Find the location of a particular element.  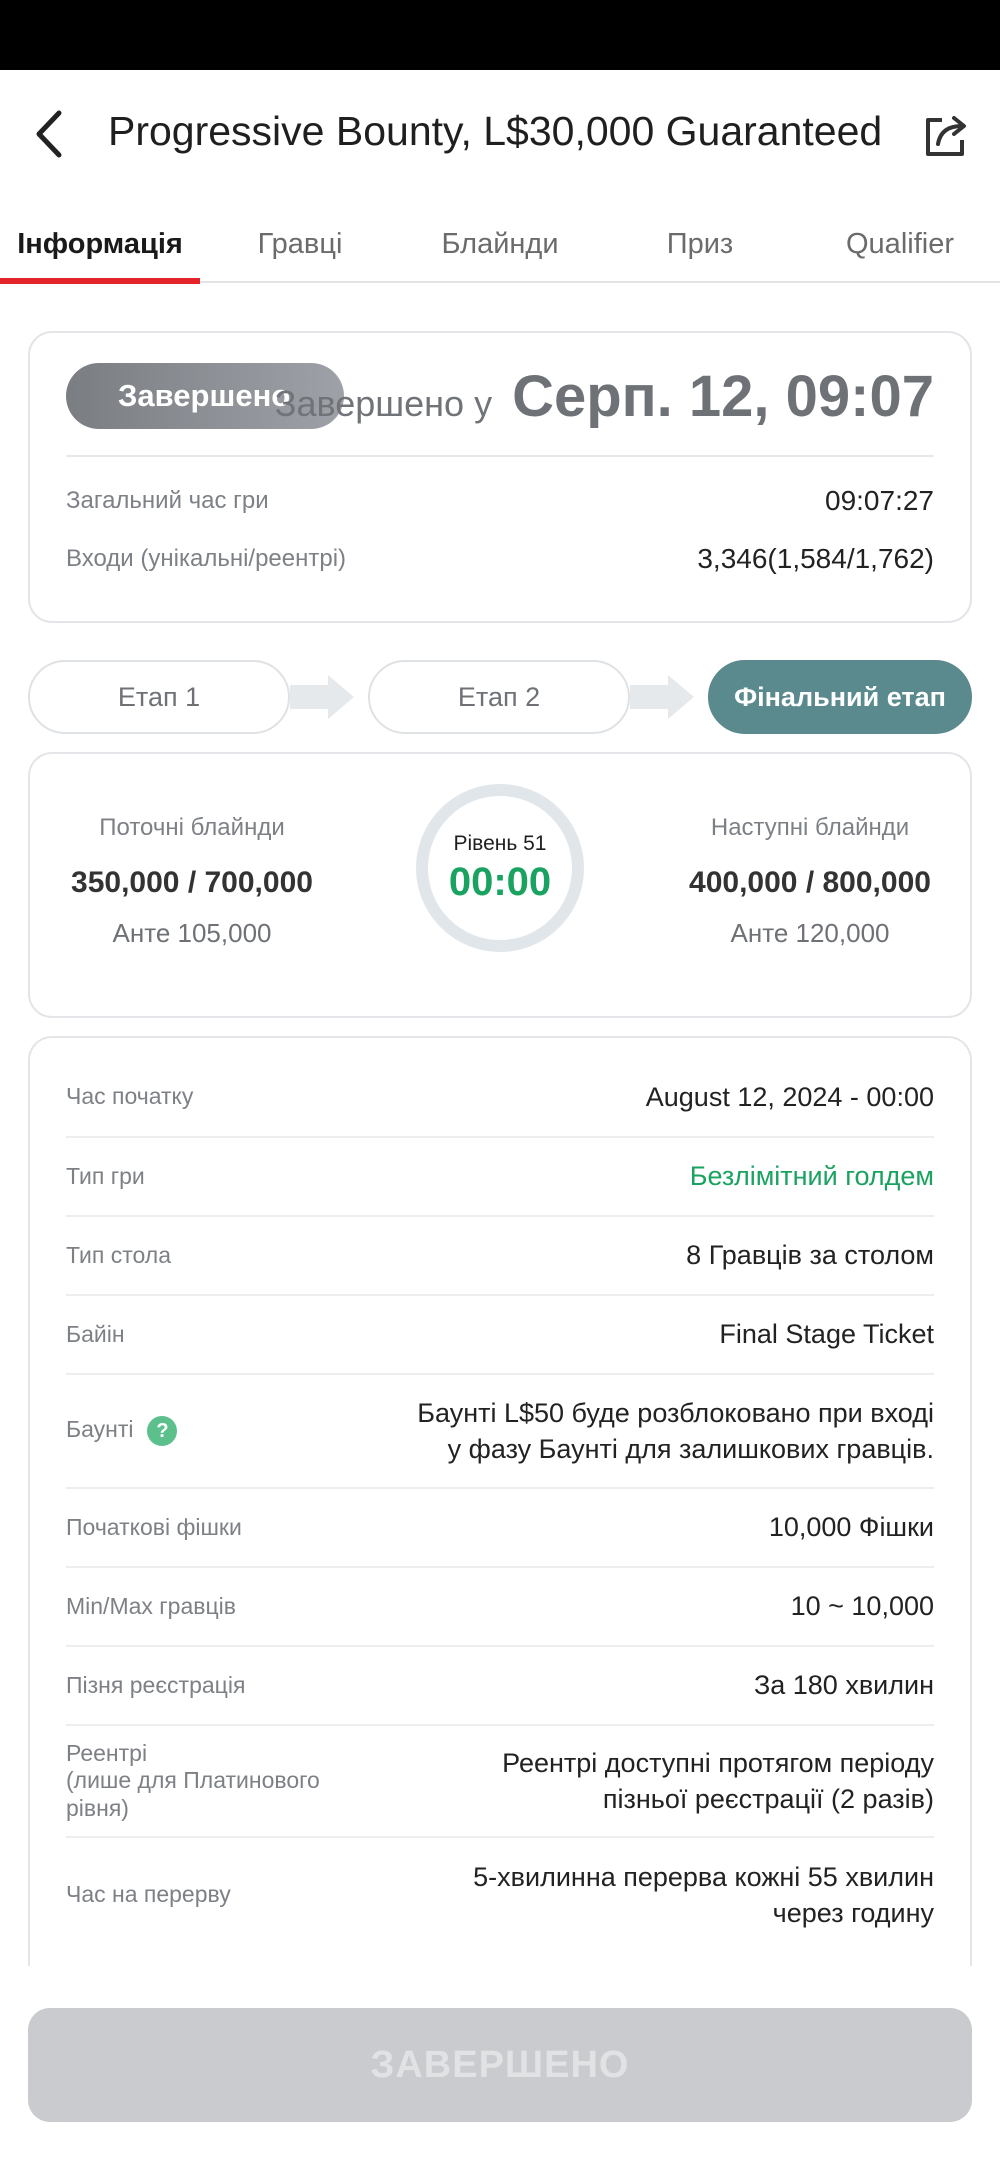

game-type-label: Тип гри is located at coordinates (105, 1175).